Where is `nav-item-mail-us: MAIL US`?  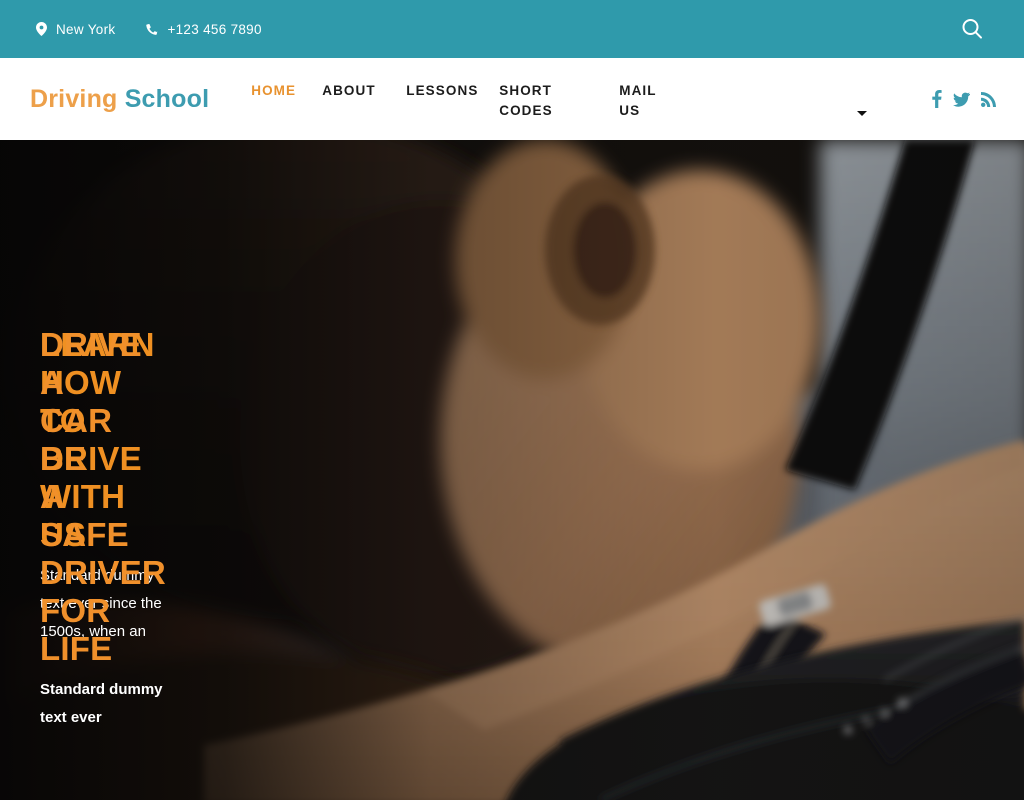
nav-item-mail-us: MAIL US is located at coordinates (639, 101).